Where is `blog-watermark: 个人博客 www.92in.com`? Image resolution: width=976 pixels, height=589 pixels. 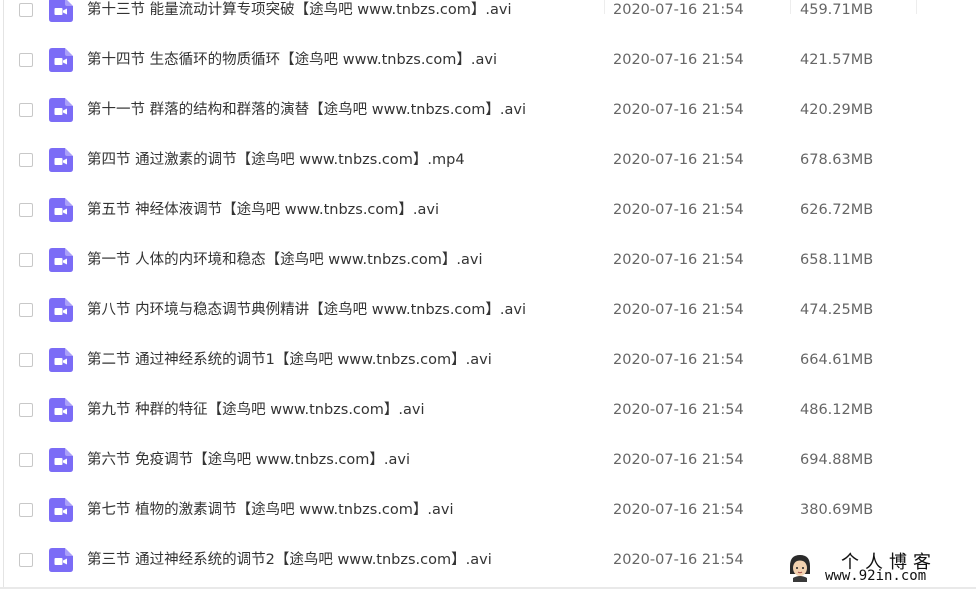 blog-watermark: 个人博客 www.92in.com is located at coordinates (878, 567).